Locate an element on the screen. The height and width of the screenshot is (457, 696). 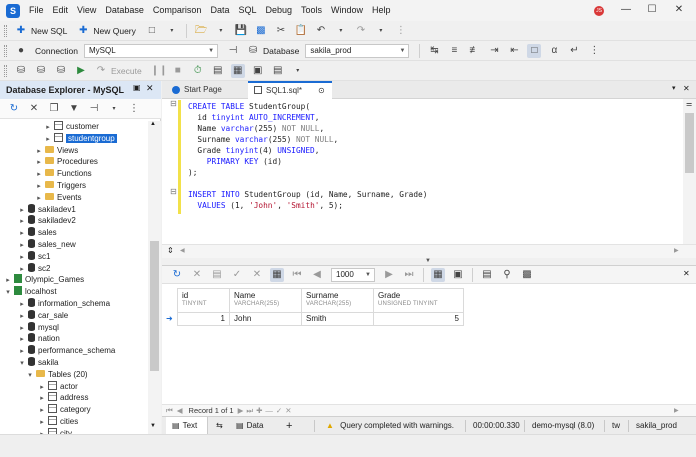
filter-icon: ▼ is located at coordinates (74, 109).